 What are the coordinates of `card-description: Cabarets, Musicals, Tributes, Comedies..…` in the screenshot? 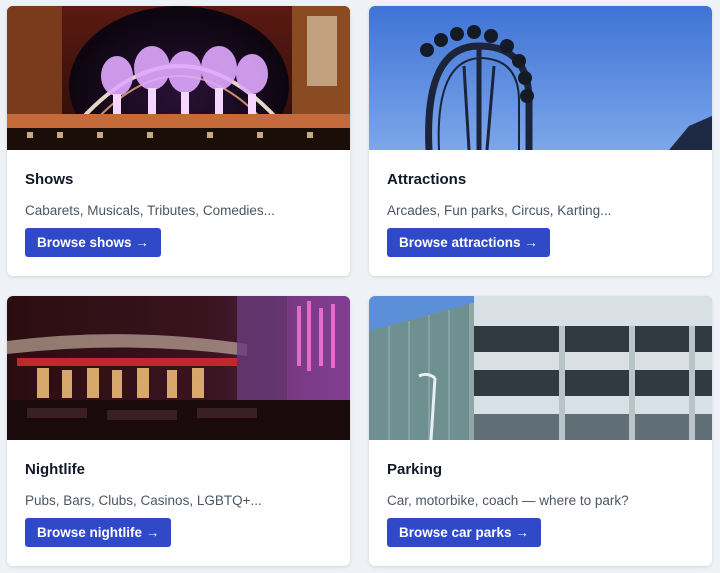 It's located at (150, 210).